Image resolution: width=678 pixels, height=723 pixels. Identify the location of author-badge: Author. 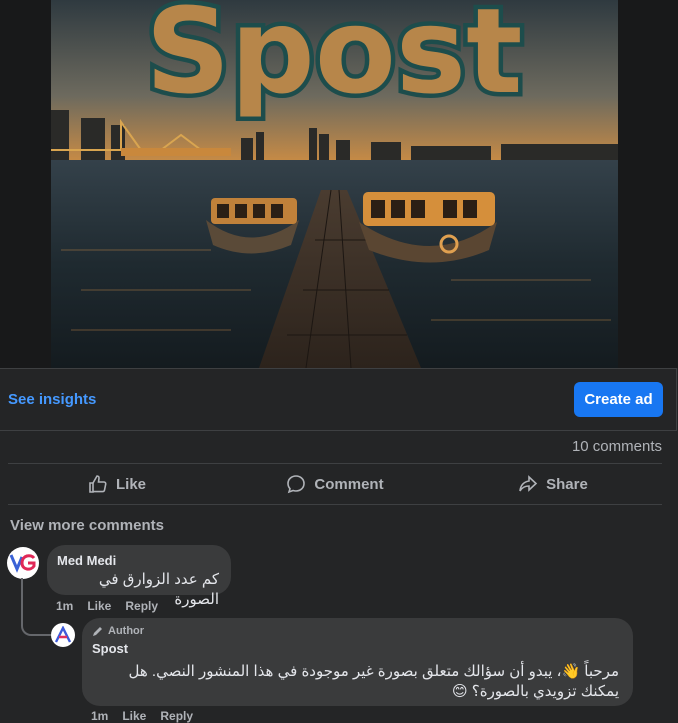
(356, 631).